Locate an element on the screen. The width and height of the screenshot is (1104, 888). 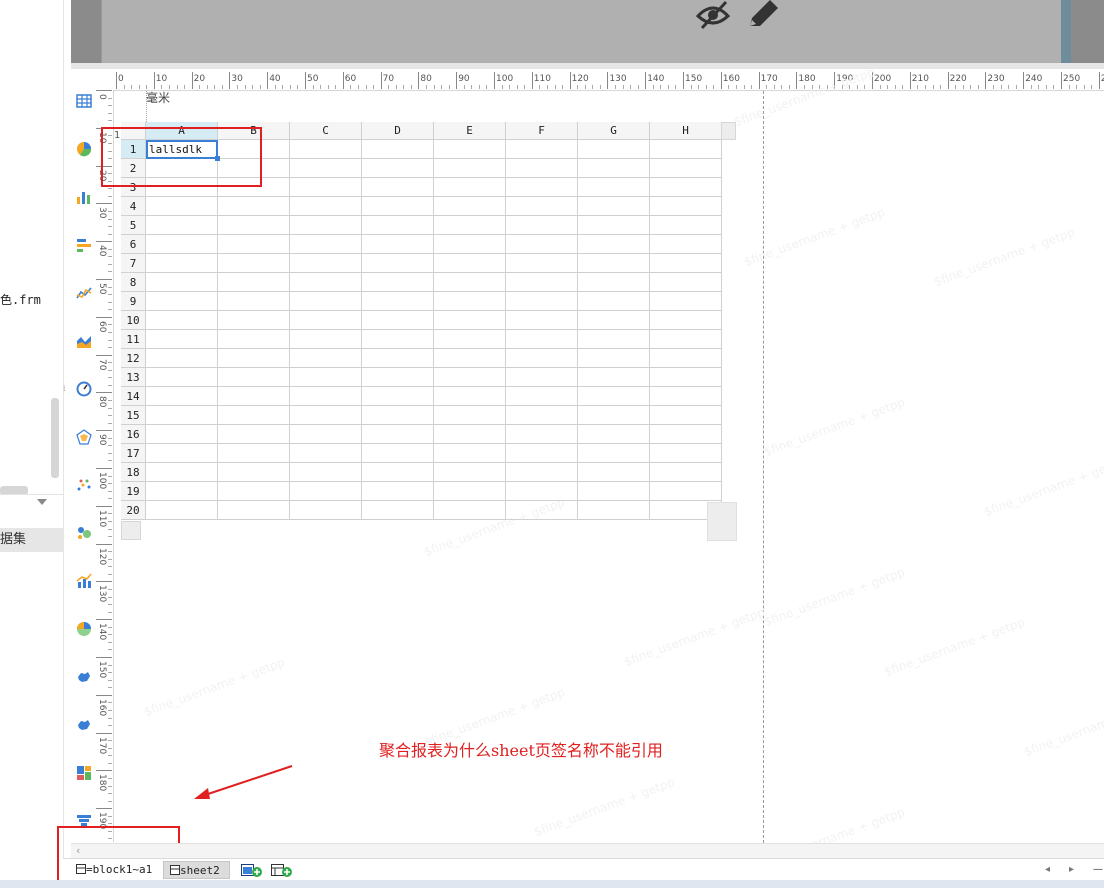
row-header: 6 is located at coordinates (133, 244).